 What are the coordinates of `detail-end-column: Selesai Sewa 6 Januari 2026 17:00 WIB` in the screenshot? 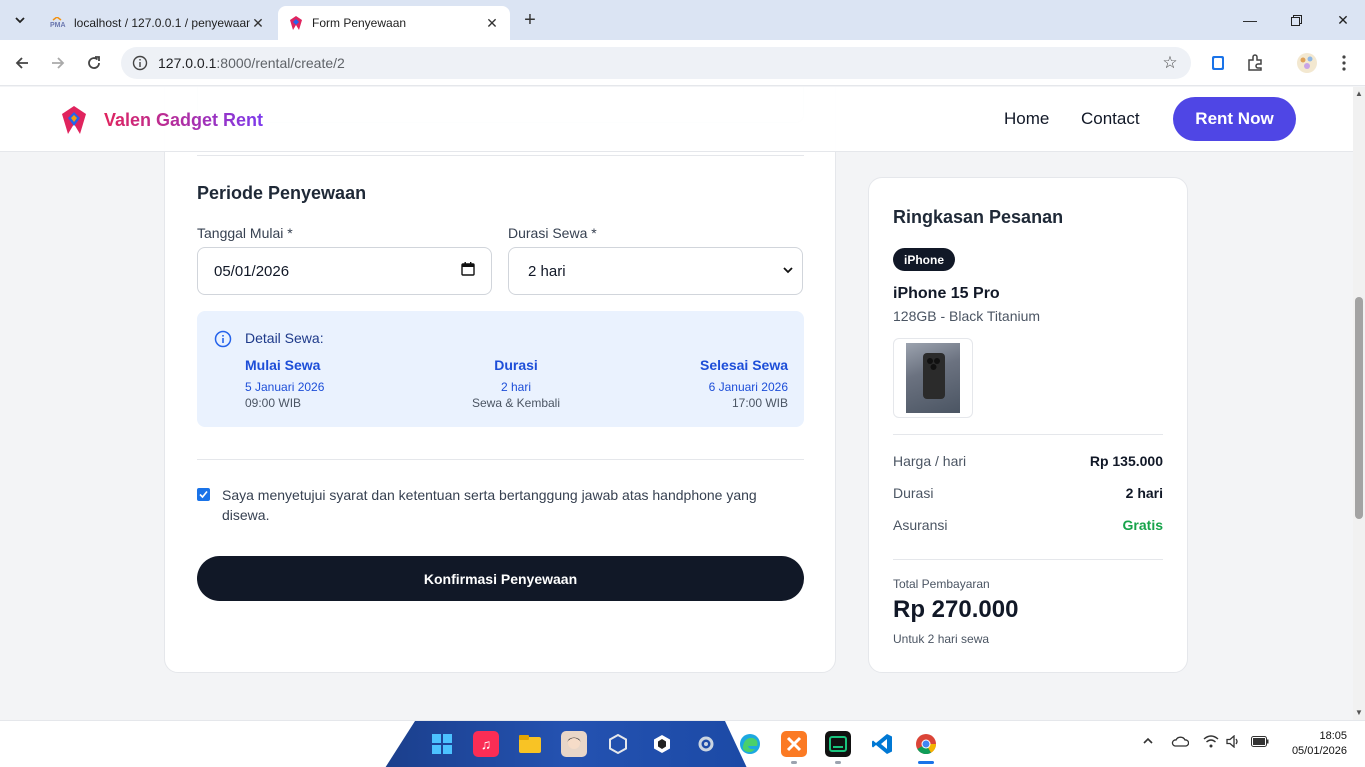 It's located at (744, 384).